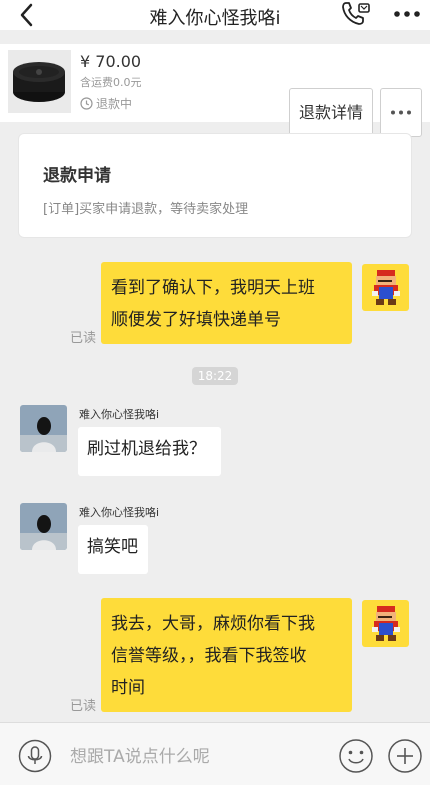 The height and width of the screenshot is (785, 430). Describe the element at coordinates (149, 451) in the screenshot. I see `incoming-message-bubble: 刷过机退给我？` at that location.